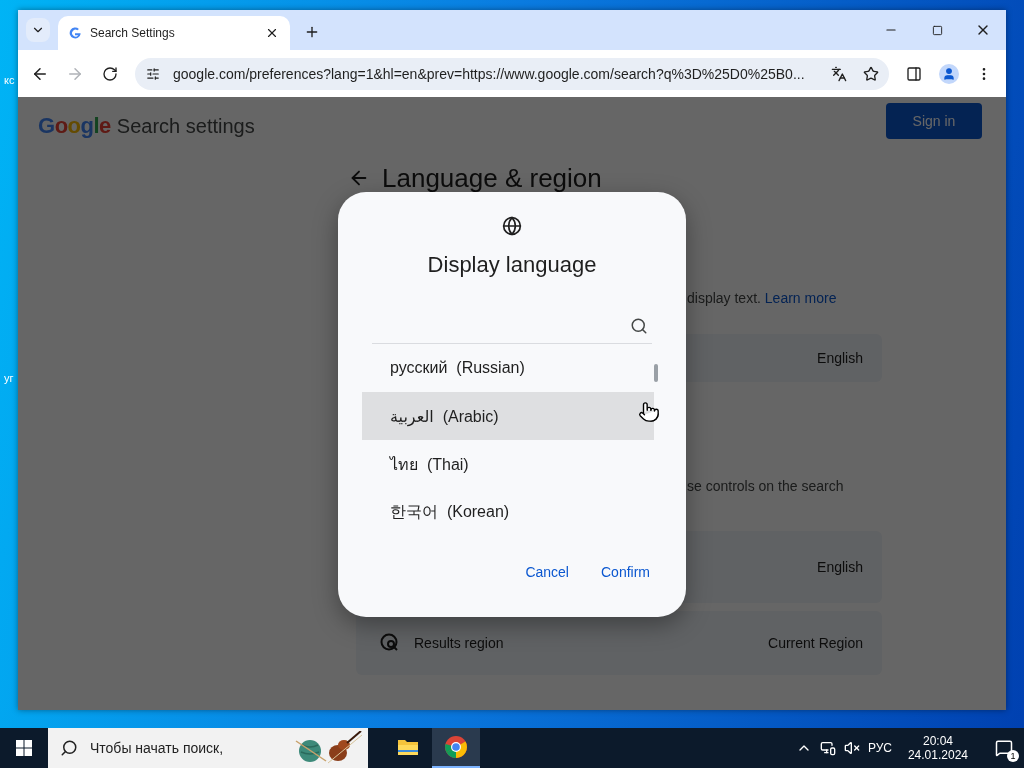 The height and width of the screenshot is (768, 1024). Describe the element at coordinates (766, 486) in the screenshot. I see `description-text: se controls on the search` at that location.